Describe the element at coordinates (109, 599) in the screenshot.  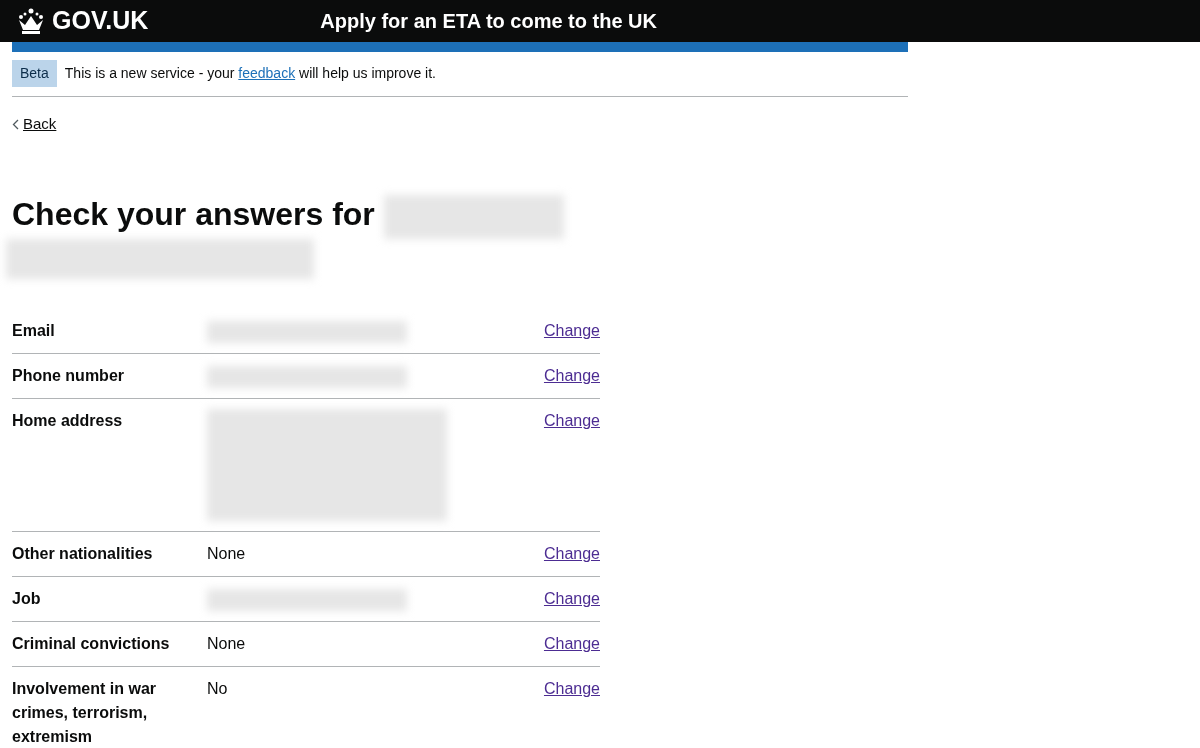
I see `summary-key: Job` at that location.